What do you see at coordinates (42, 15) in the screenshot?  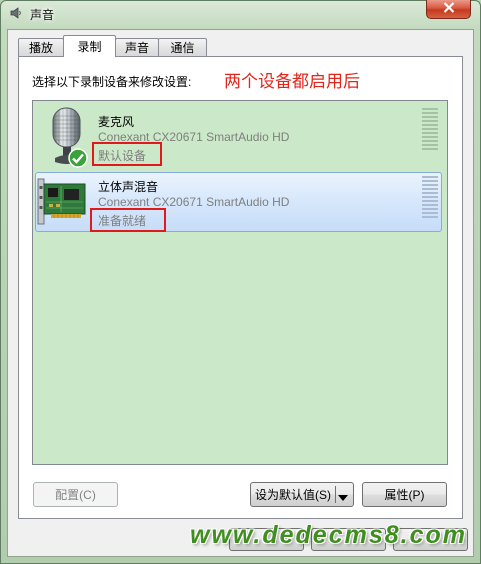 I see `window-title: 声音` at bounding box center [42, 15].